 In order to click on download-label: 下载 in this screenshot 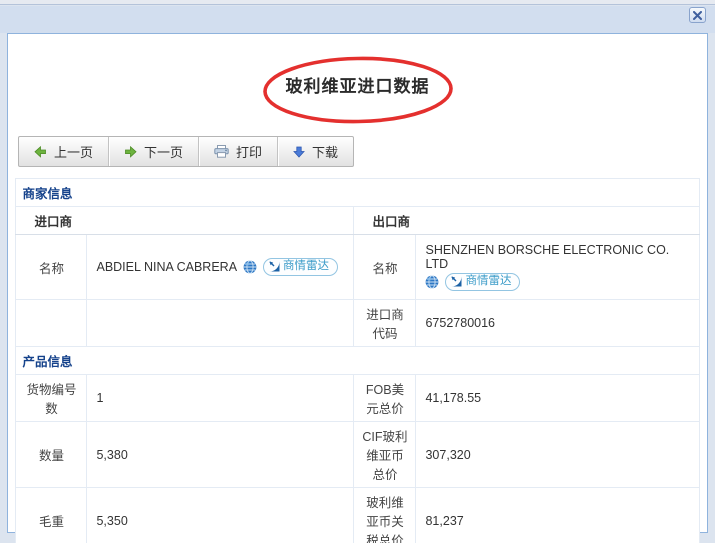, I will do `click(325, 152)`.